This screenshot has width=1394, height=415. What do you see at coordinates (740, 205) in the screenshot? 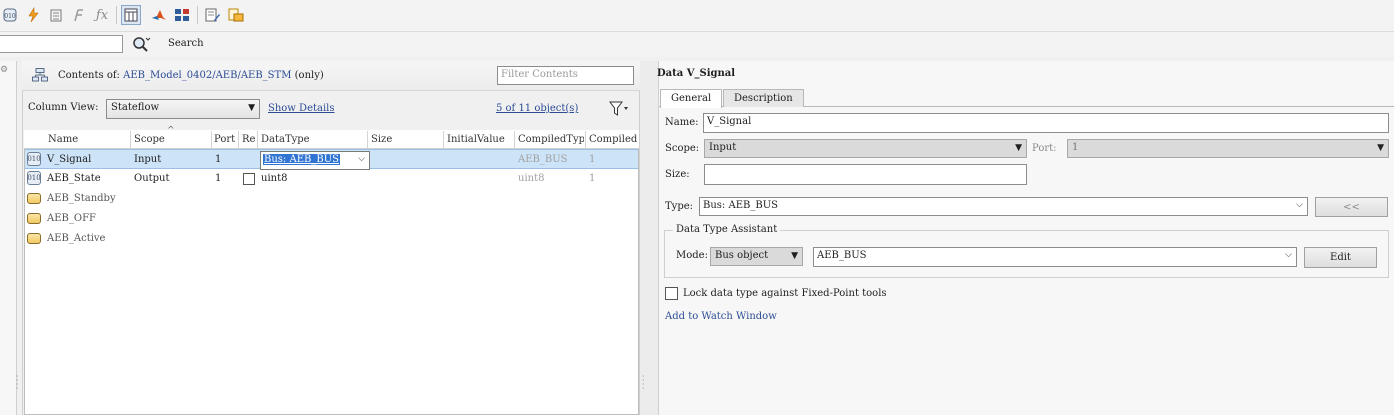
I see `type-value: Bus: AEB_BUS` at bounding box center [740, 205].